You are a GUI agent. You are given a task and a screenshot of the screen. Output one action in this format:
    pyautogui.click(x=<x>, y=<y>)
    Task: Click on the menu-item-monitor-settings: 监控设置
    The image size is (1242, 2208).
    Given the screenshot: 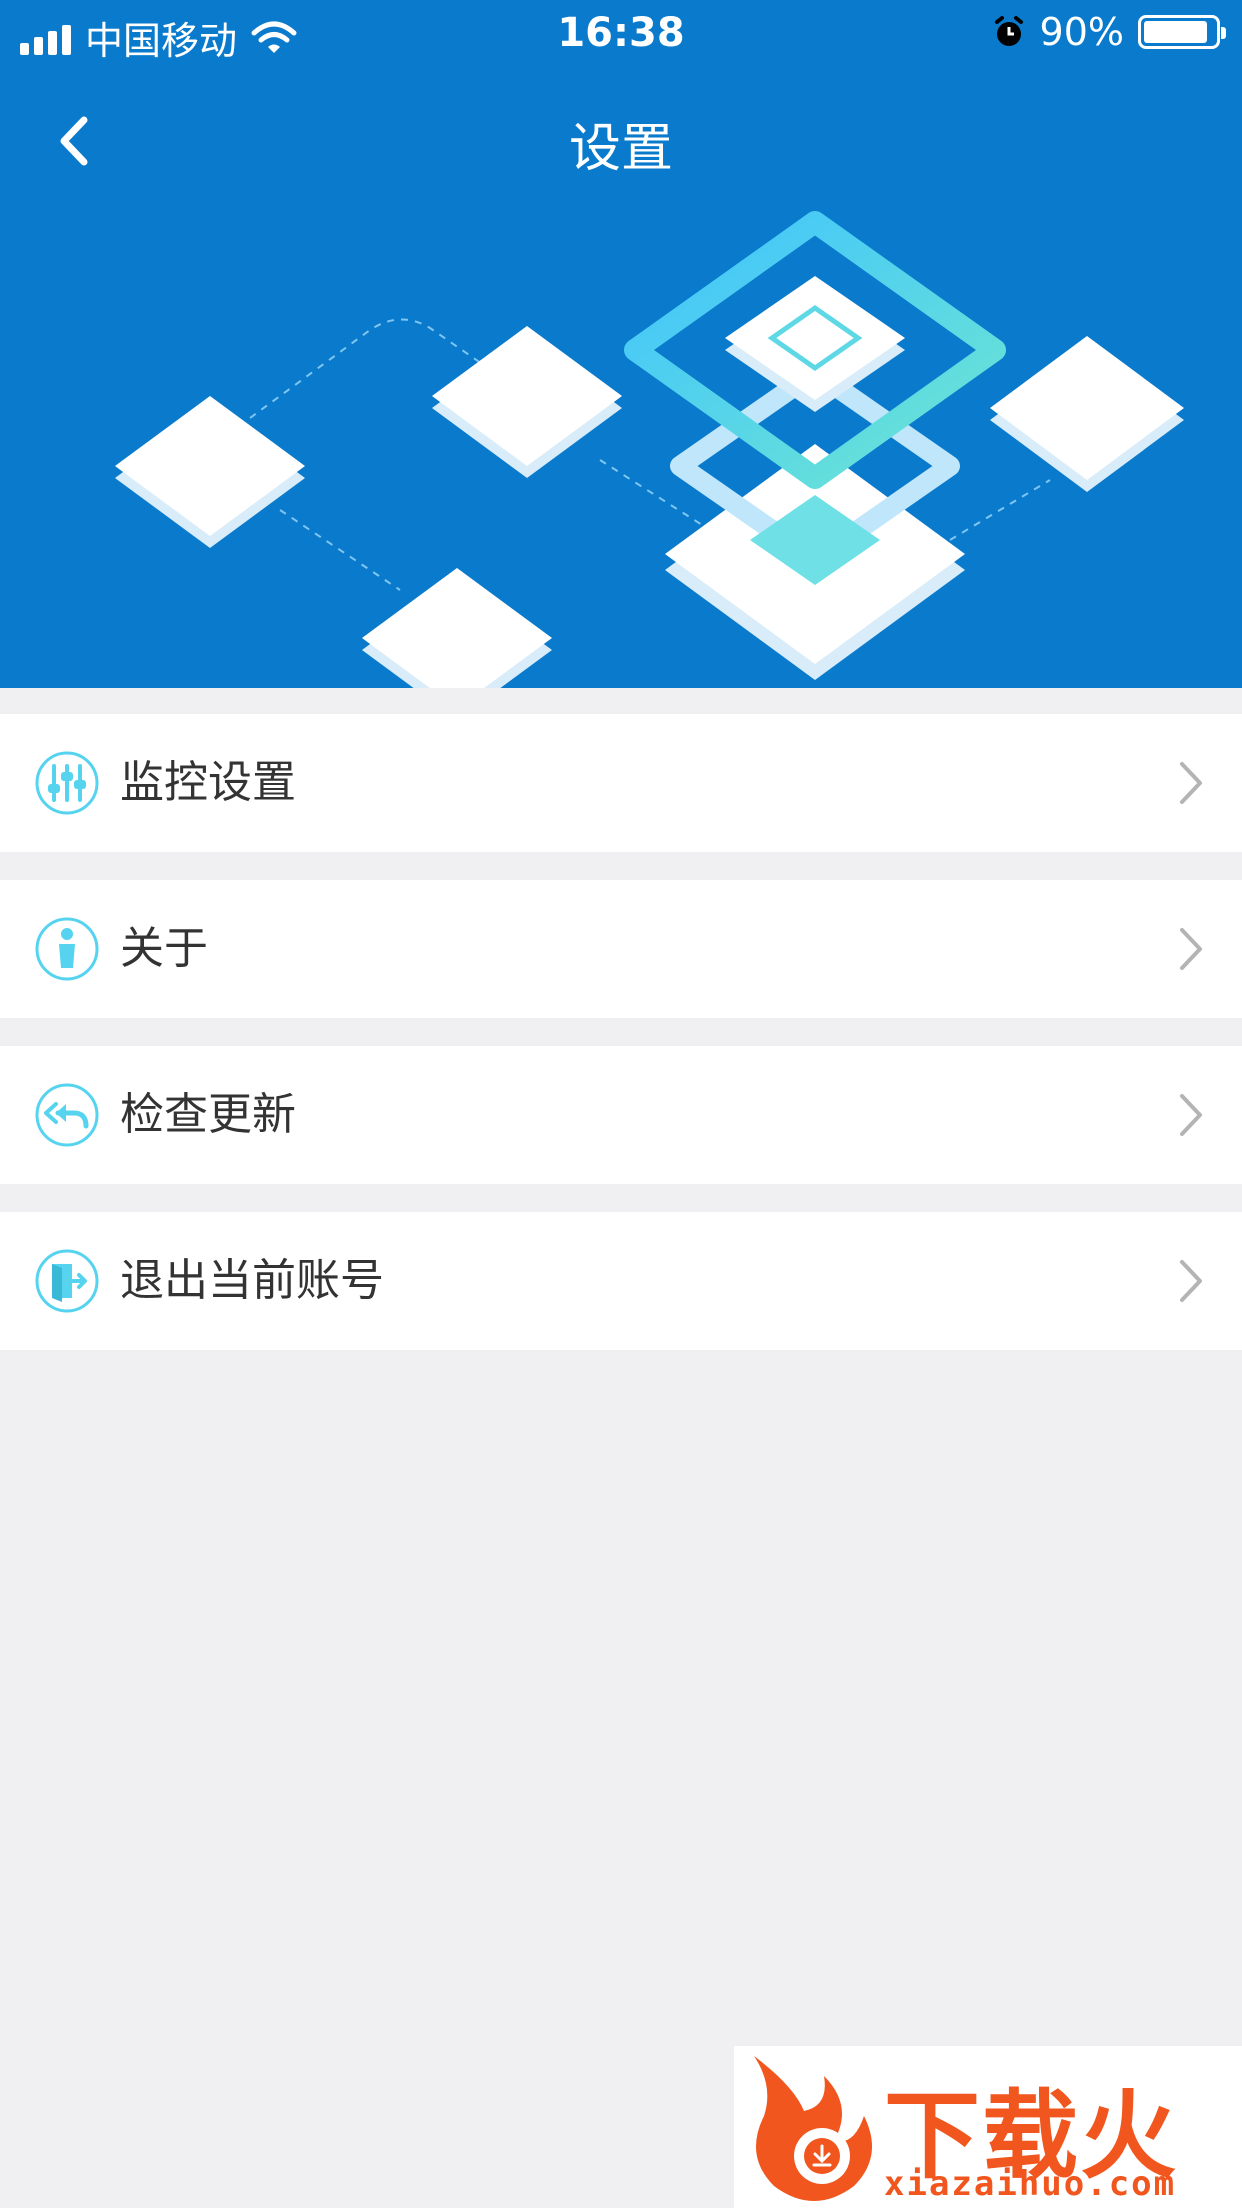 What is the action you would take?
    pyautogui.click(x=621, y=783)
    